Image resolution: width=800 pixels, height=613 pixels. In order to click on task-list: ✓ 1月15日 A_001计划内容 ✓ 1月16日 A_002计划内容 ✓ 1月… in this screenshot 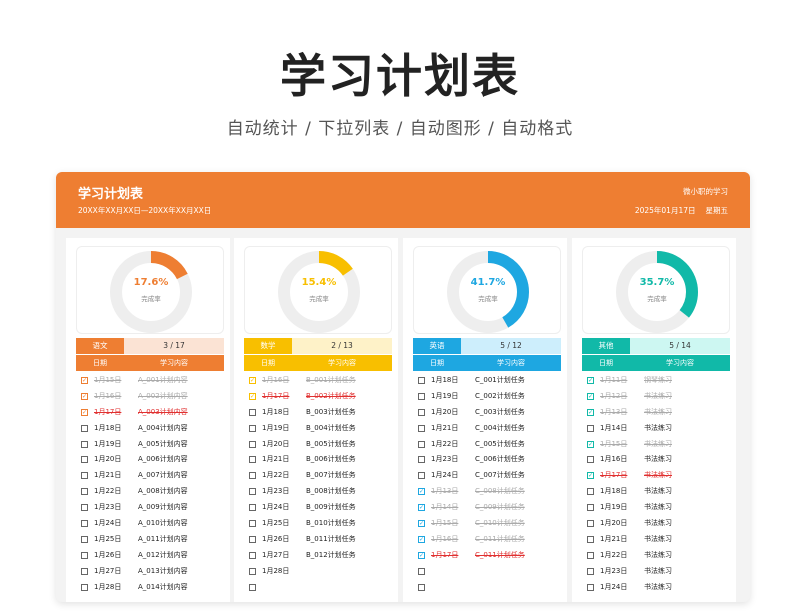, I will do `click(150, 484)`.